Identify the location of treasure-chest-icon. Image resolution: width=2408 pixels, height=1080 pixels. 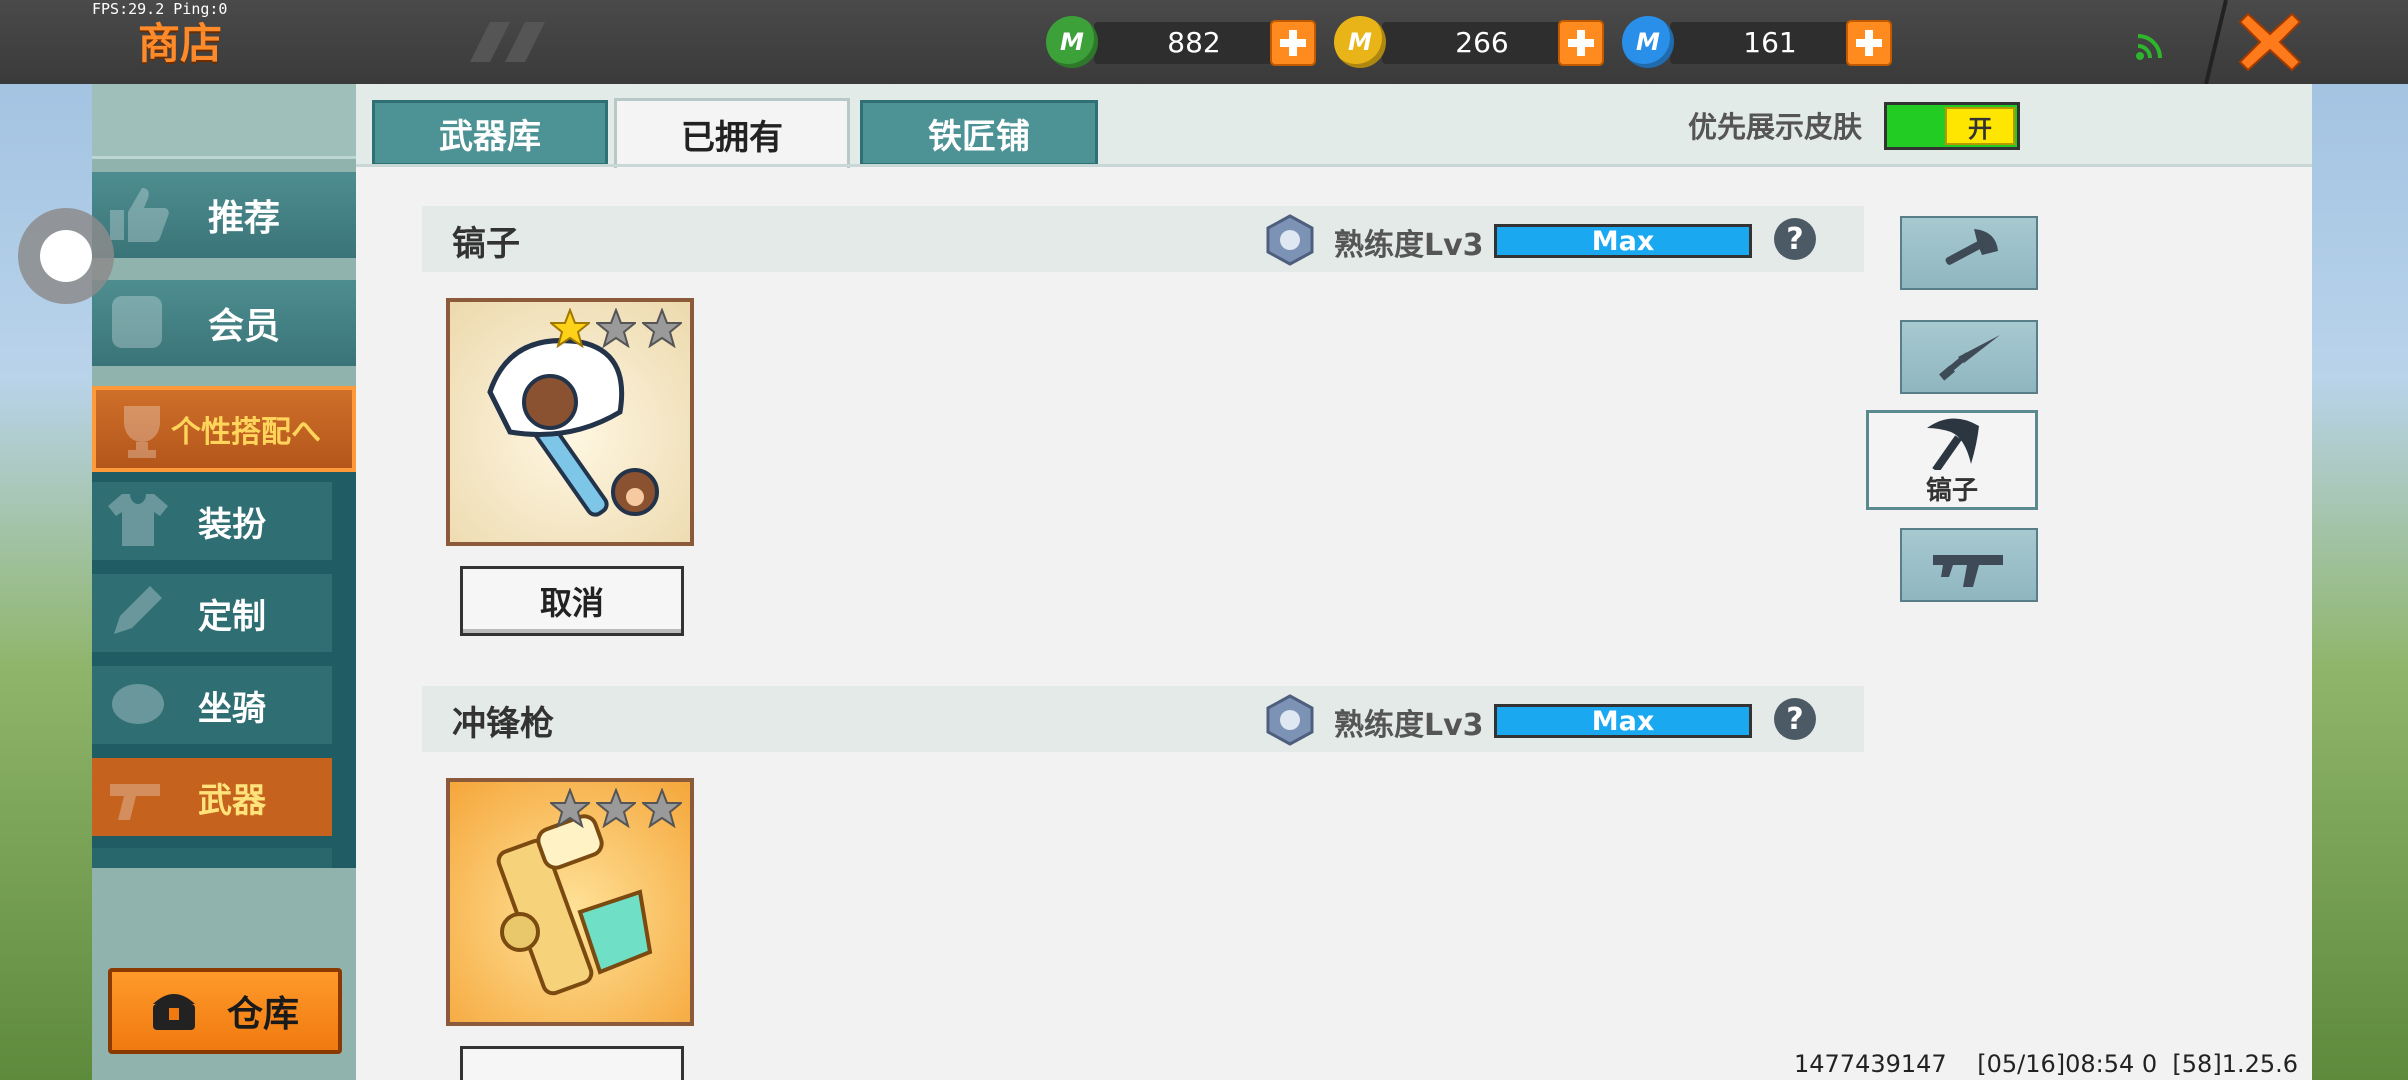
(173, 1012).